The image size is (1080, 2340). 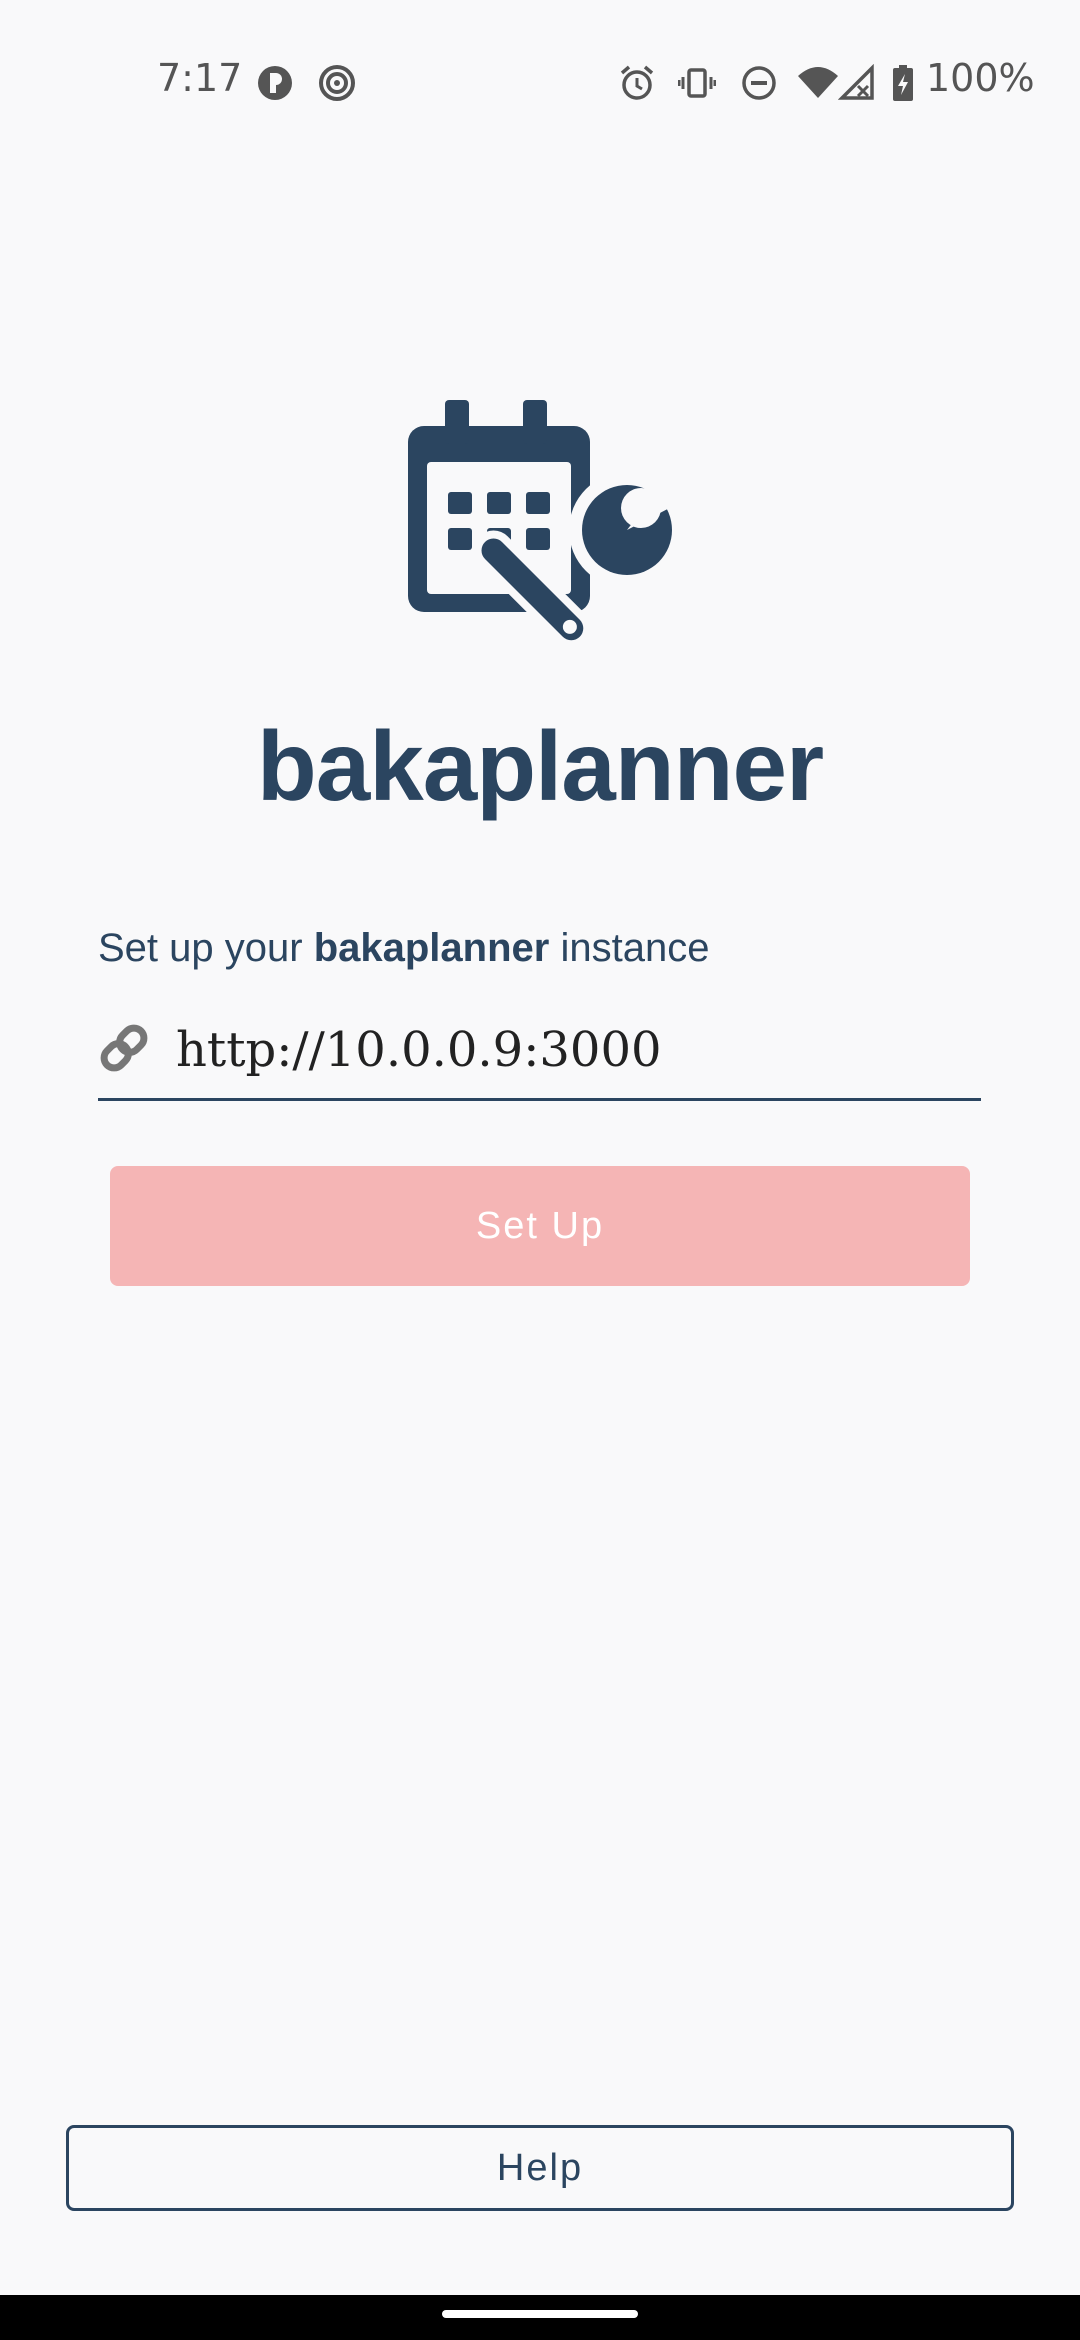 What do you see at coordinates (980, 78) in the screenshot?
I see `battery-percentage: 100%` at bounding box center [980, 78].